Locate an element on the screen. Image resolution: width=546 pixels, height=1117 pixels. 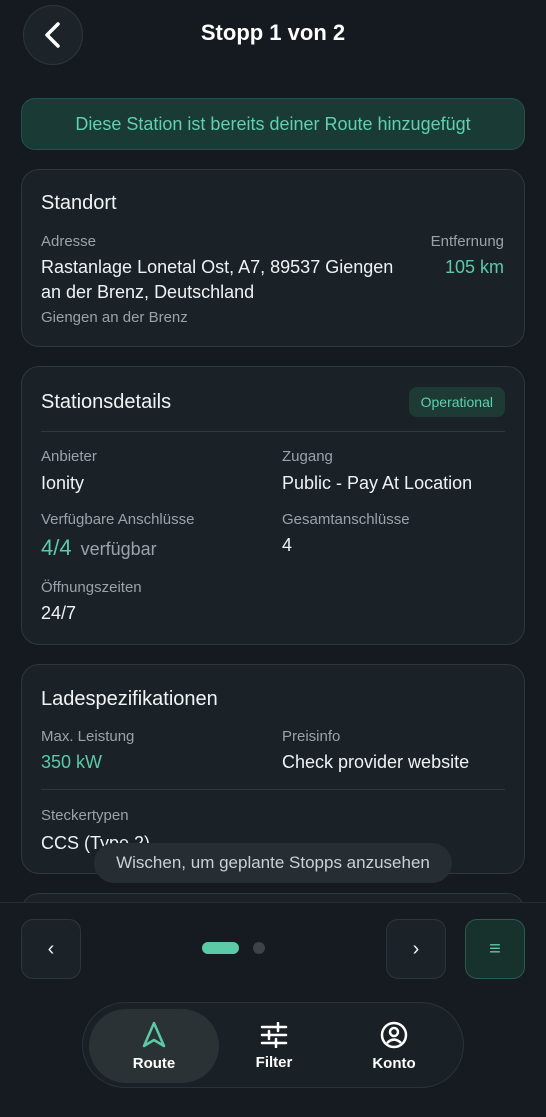
opening-hours-label: Öffnungszeiten is located at coordinates (91, 587).